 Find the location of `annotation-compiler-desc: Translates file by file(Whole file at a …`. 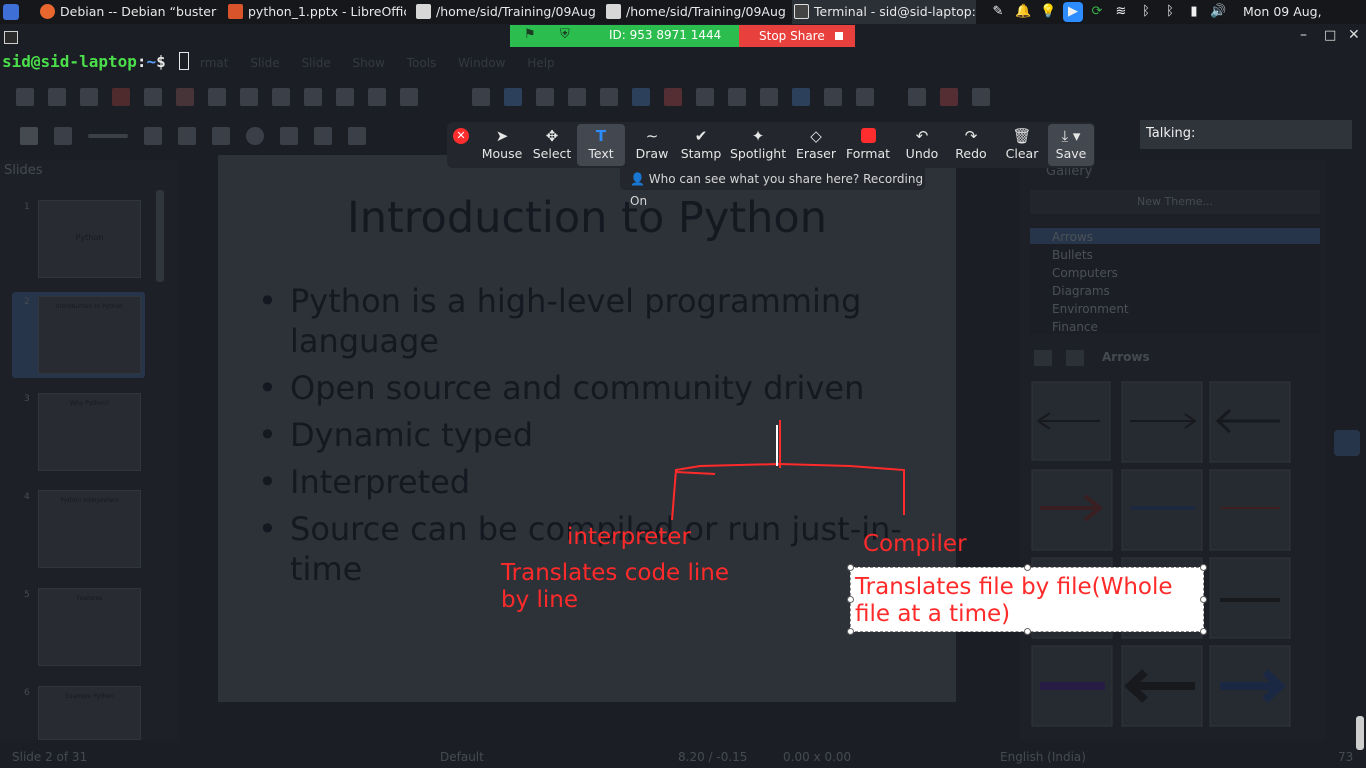

annotation-compiler-desc: Translates file by file(Whole file at a … is located at coordinates (1014, 600).